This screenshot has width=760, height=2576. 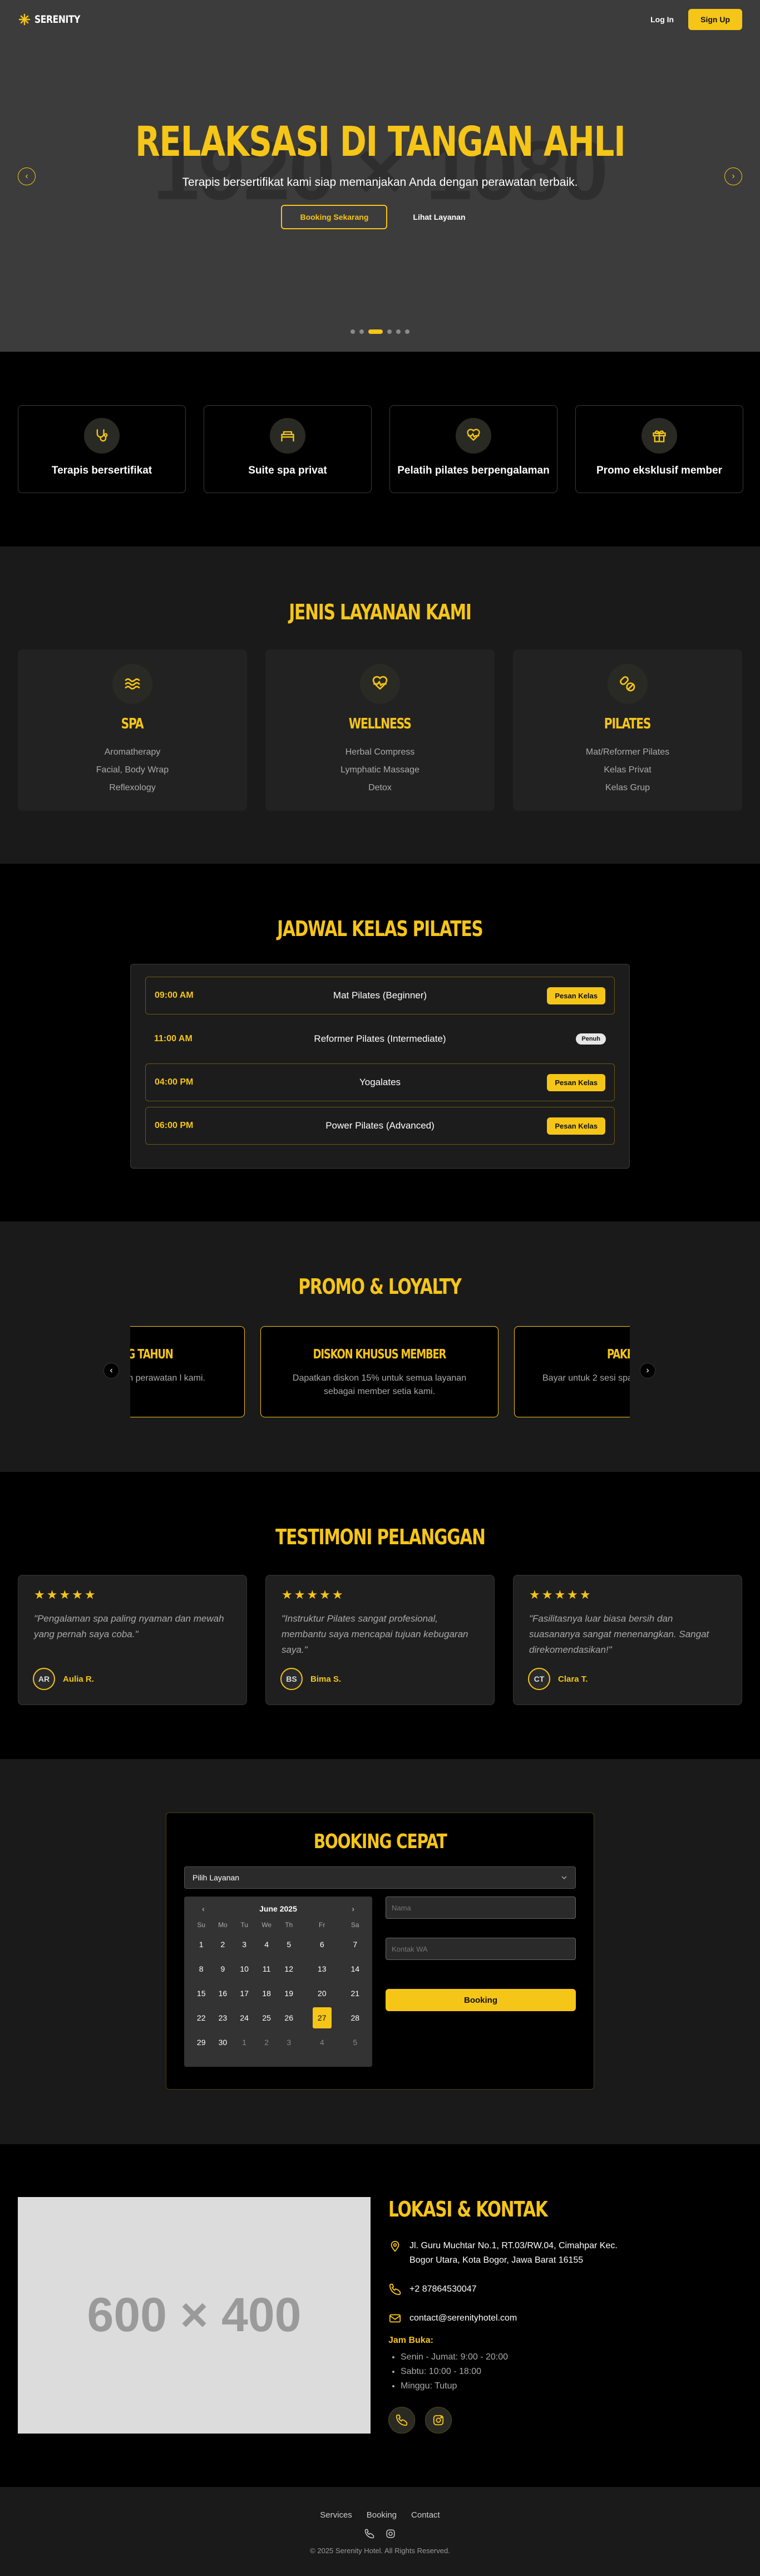 What do you see at coordinates (27, 176) in the screenshot?
I see `hero-prev-button: ‹` at bounding box center [27, 176].